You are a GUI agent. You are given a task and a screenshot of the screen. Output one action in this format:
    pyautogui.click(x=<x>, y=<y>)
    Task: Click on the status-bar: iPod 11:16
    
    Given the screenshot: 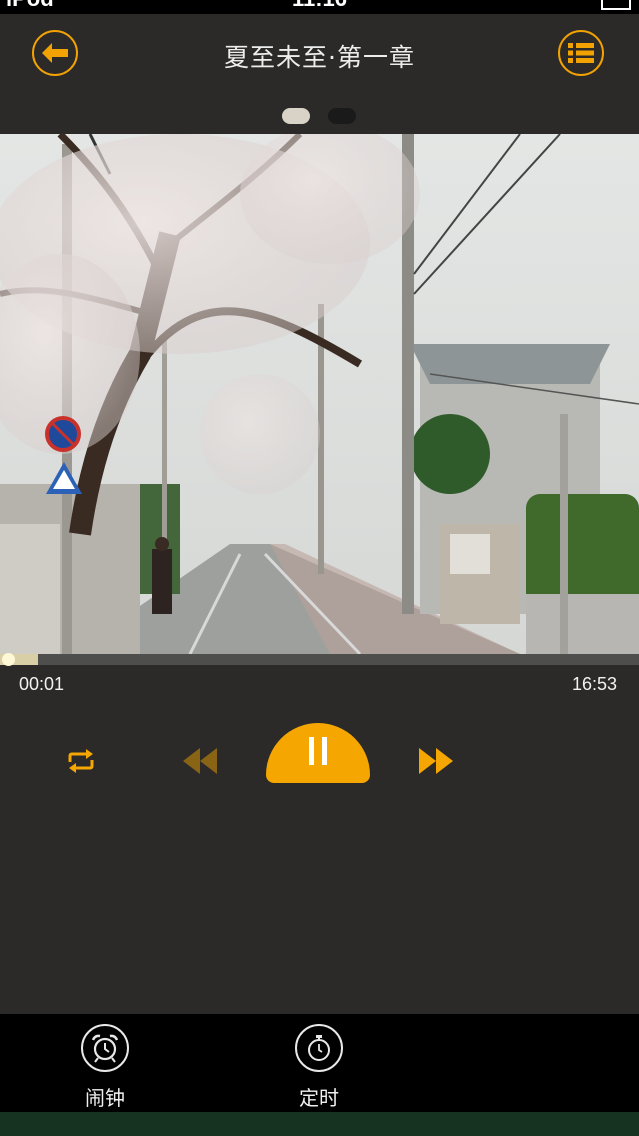 What is the action you would take?
    pyautogui.click(x=319, y=7)
    